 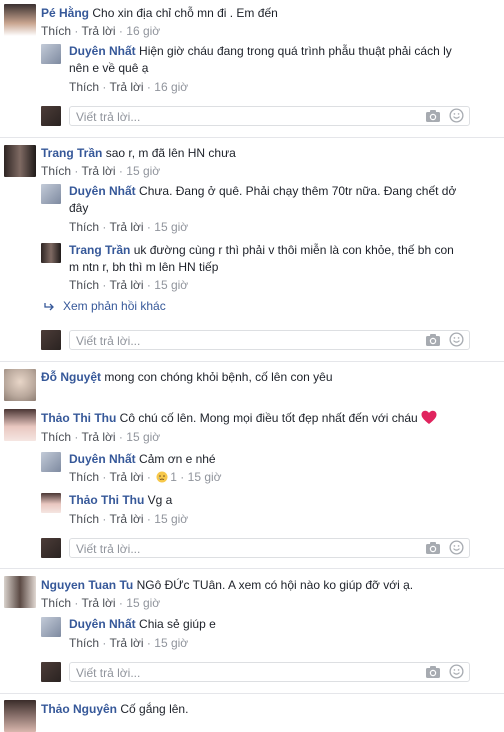 I want to click on reply-text-continued: m ntn r, bh thì m lên HN tiếp, so click(x=144, y=267).